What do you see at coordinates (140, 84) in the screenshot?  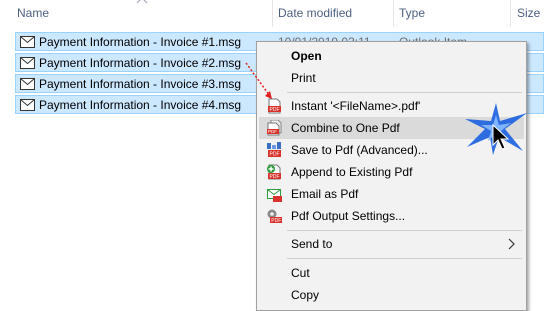 I see `file-name: Payment Information - Invoice #3.msg` at bounding box center [140, 84].